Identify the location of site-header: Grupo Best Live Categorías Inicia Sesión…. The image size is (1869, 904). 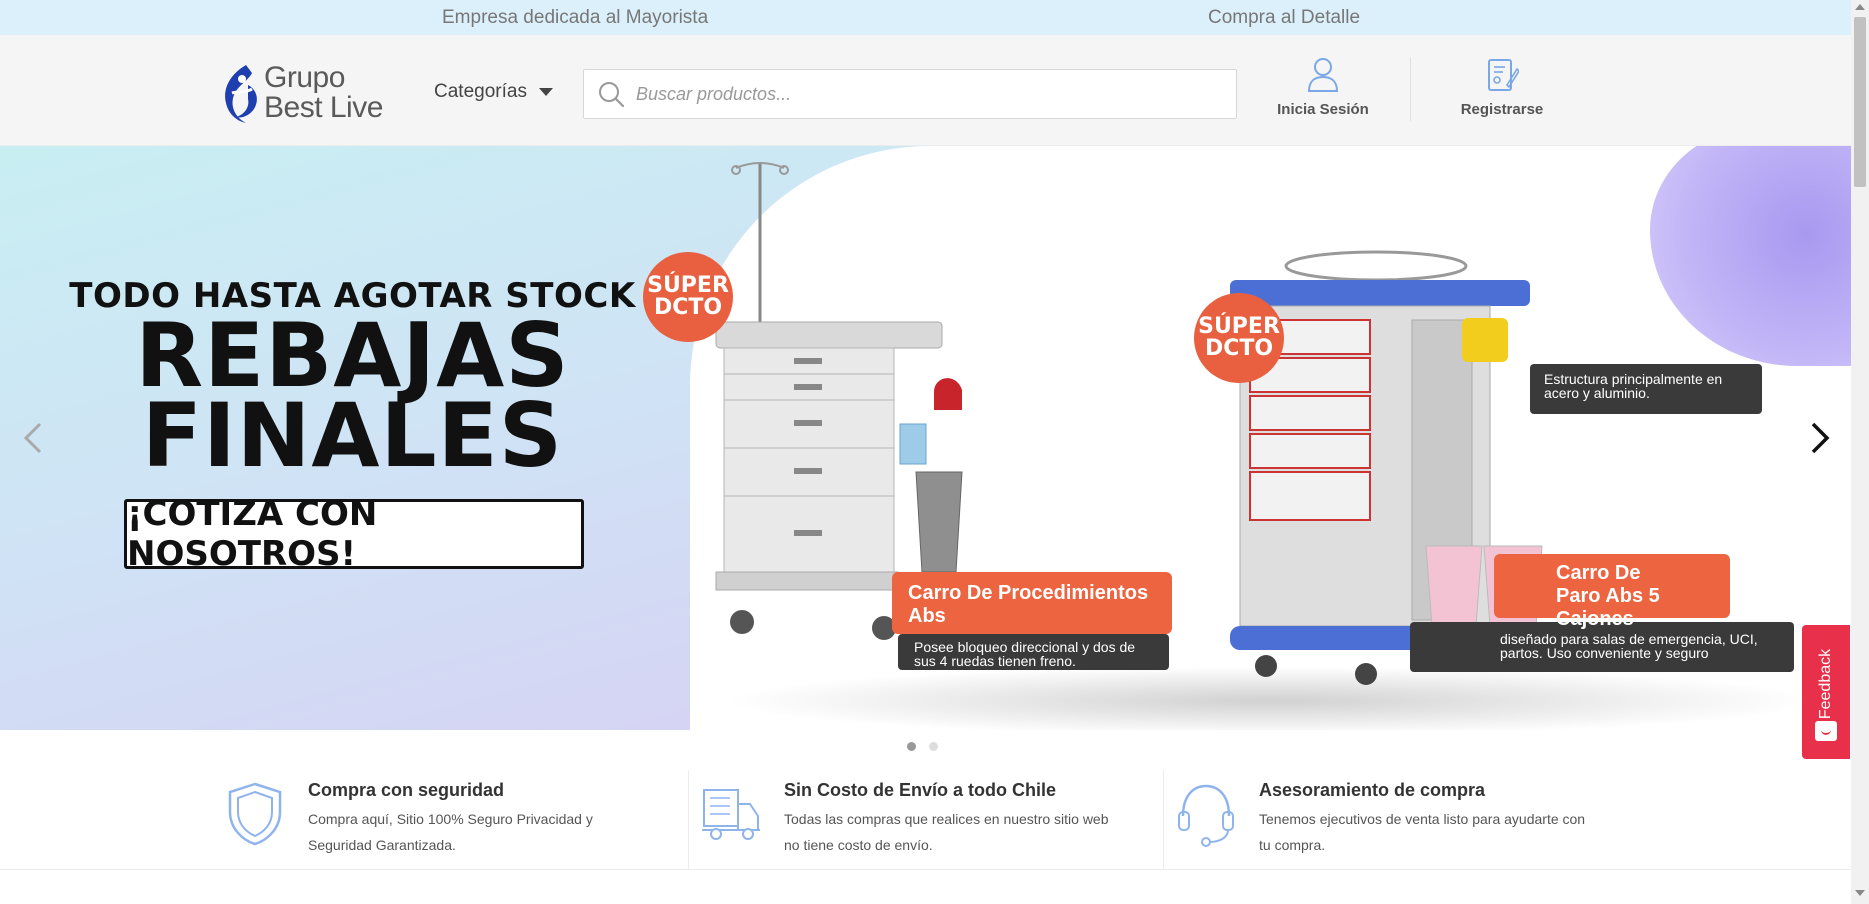
(925, 90).